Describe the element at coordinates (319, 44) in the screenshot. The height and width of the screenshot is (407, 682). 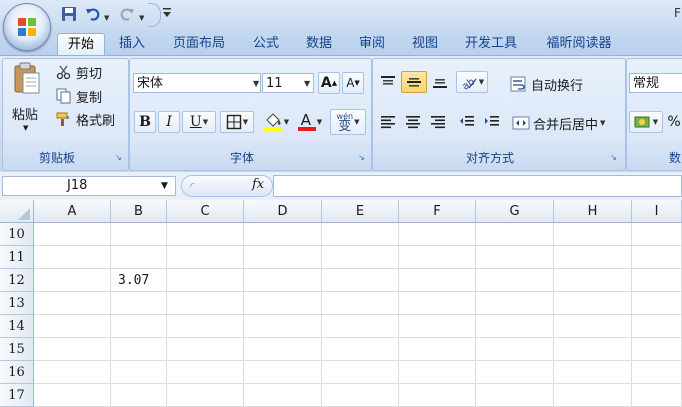
I see `tab-data: 数据` at that location.